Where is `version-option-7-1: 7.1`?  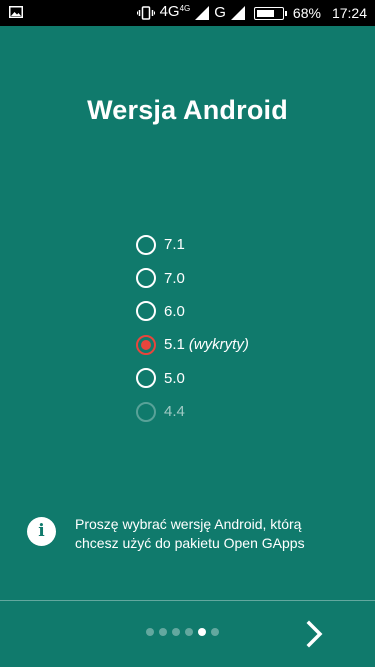 version-option-7-1: 7.1 is located at coordinates (192, 244).